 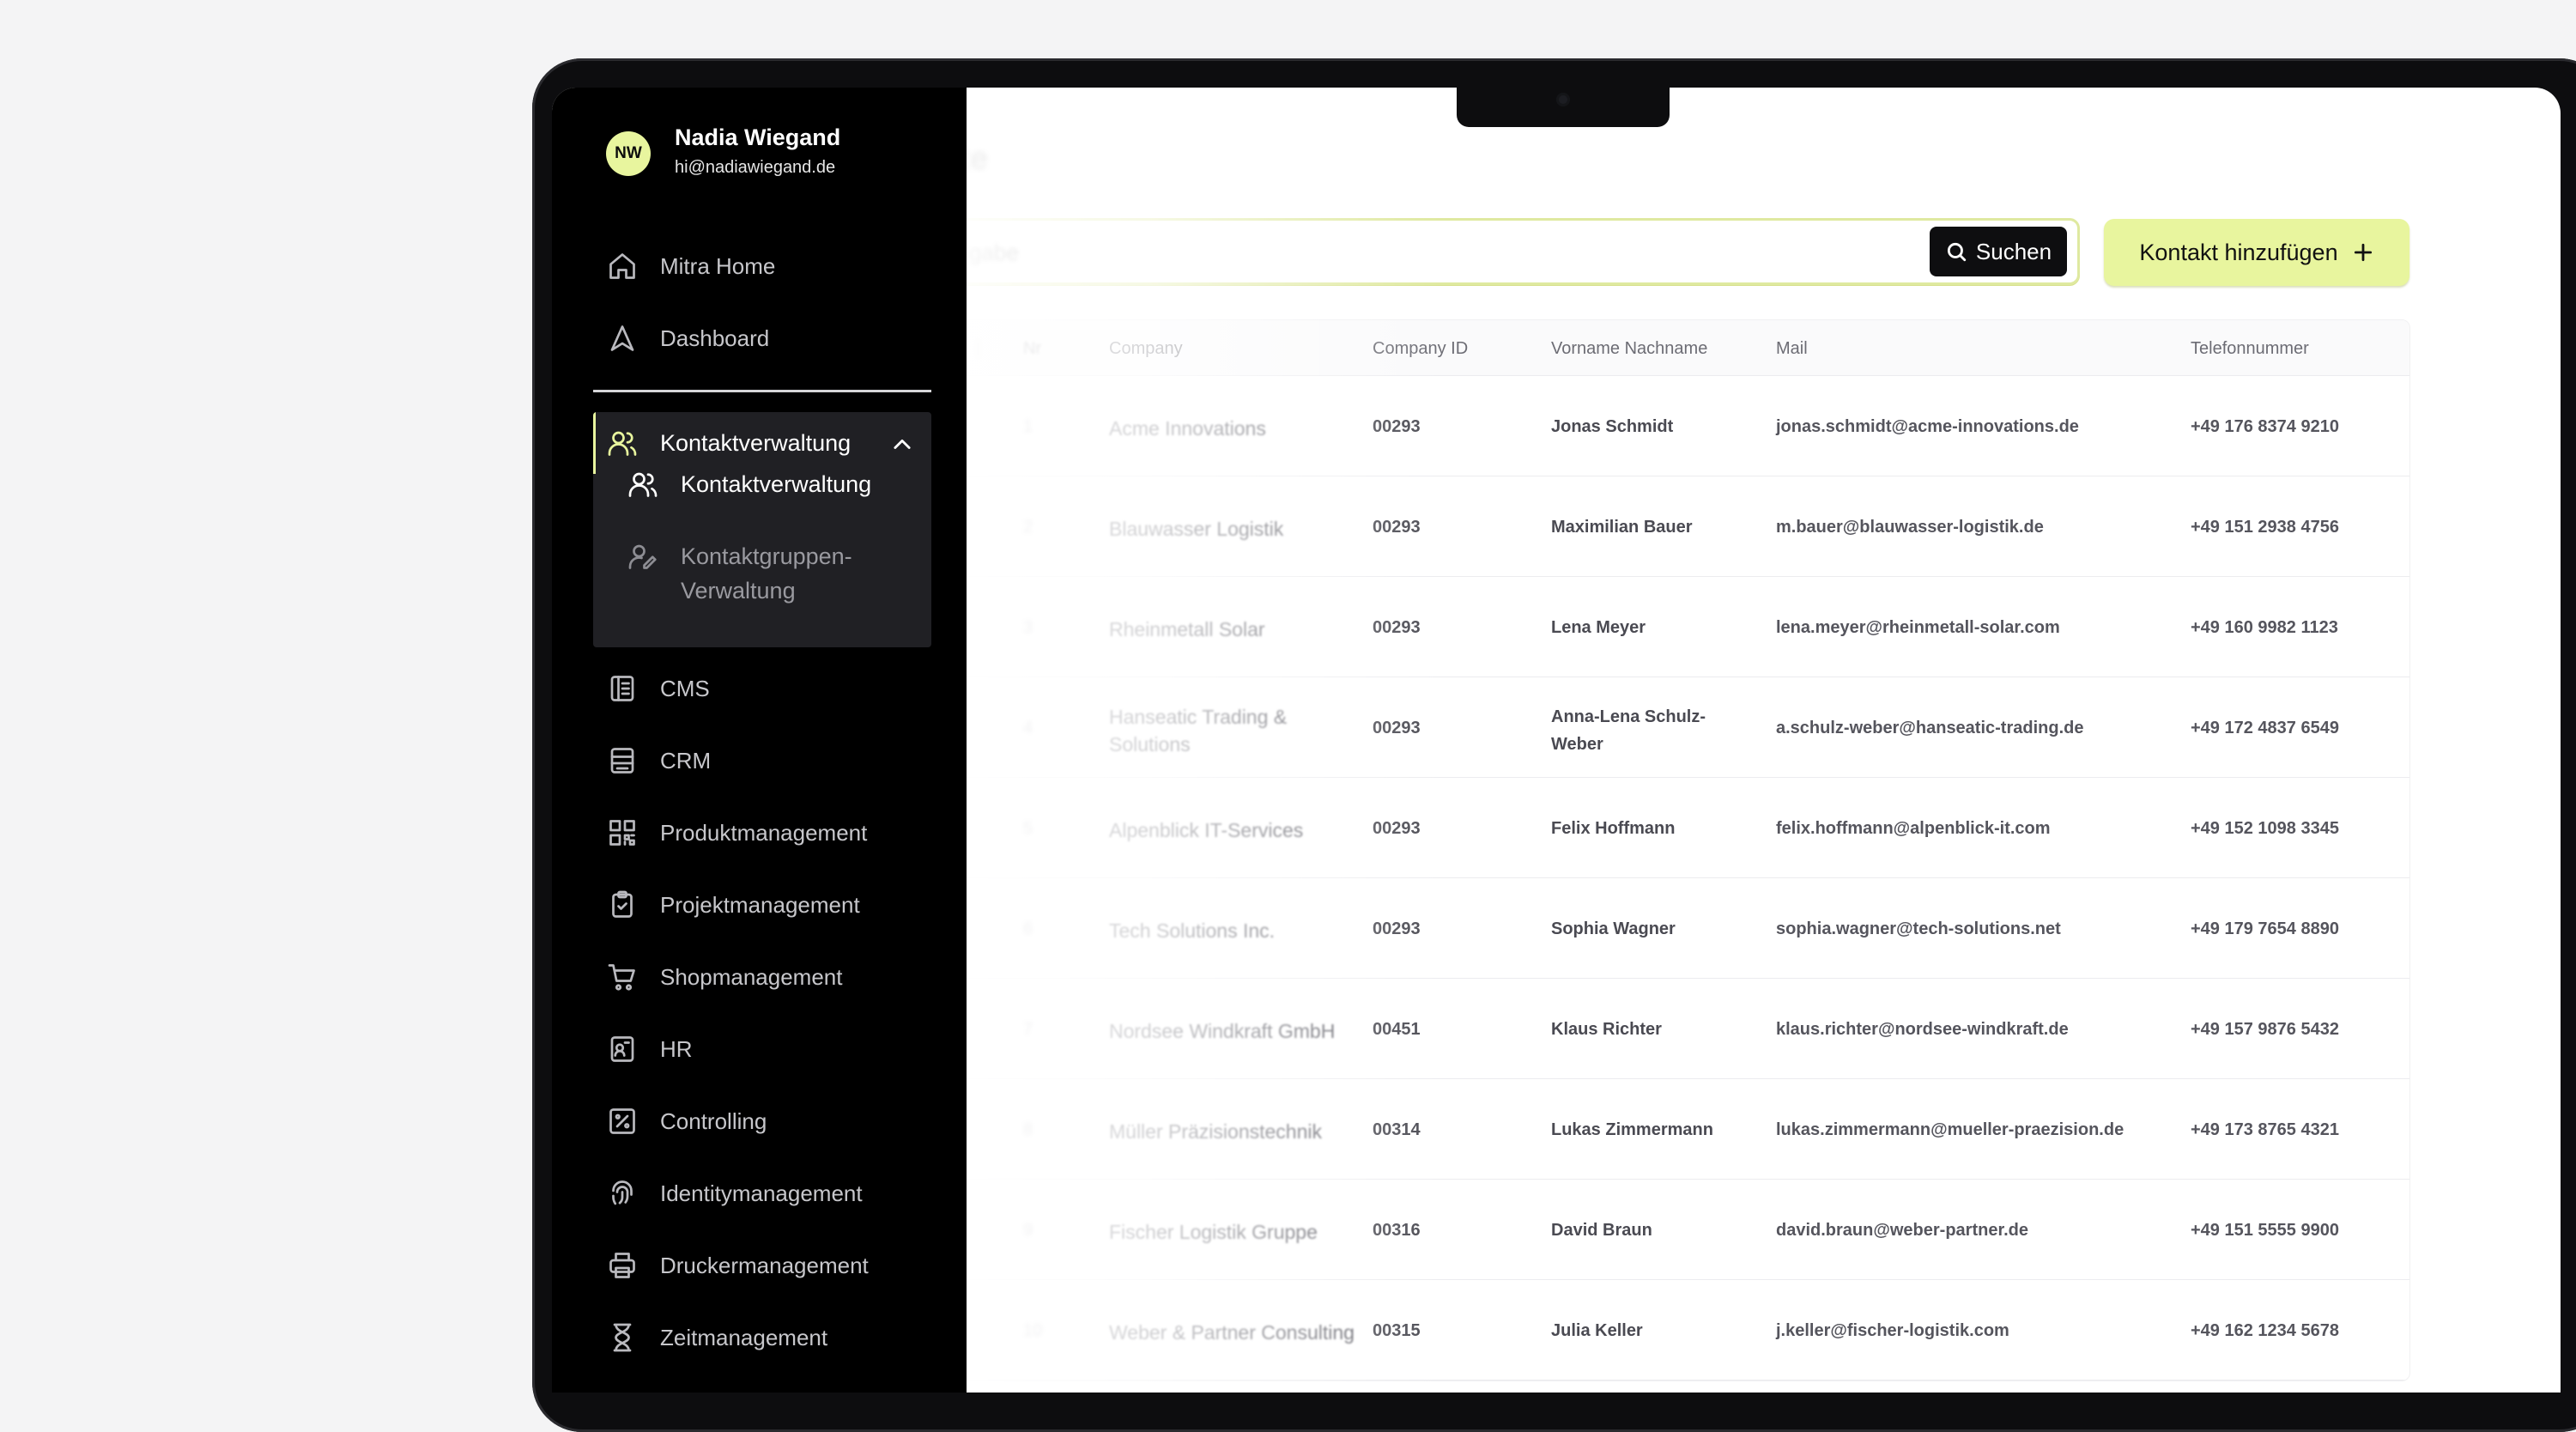 I want to click on sidebar-item-dashboard: Dashboard, so click(x=762, y=338).